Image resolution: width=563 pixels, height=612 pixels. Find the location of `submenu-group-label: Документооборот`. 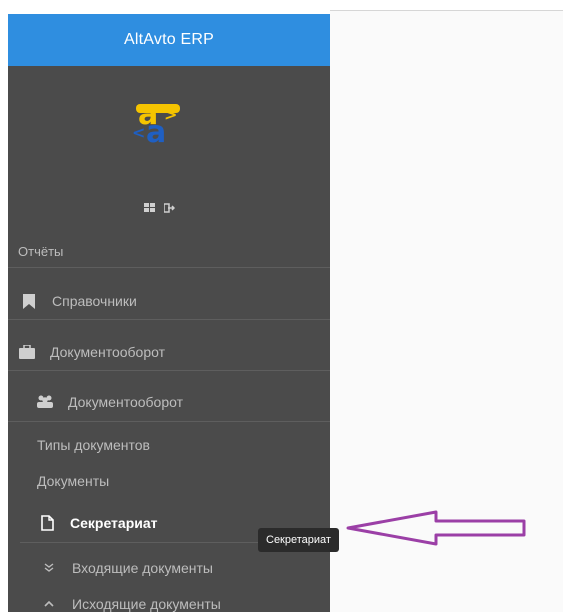

submenu-group-label: Документооборот is located at coordinates (126, 402).